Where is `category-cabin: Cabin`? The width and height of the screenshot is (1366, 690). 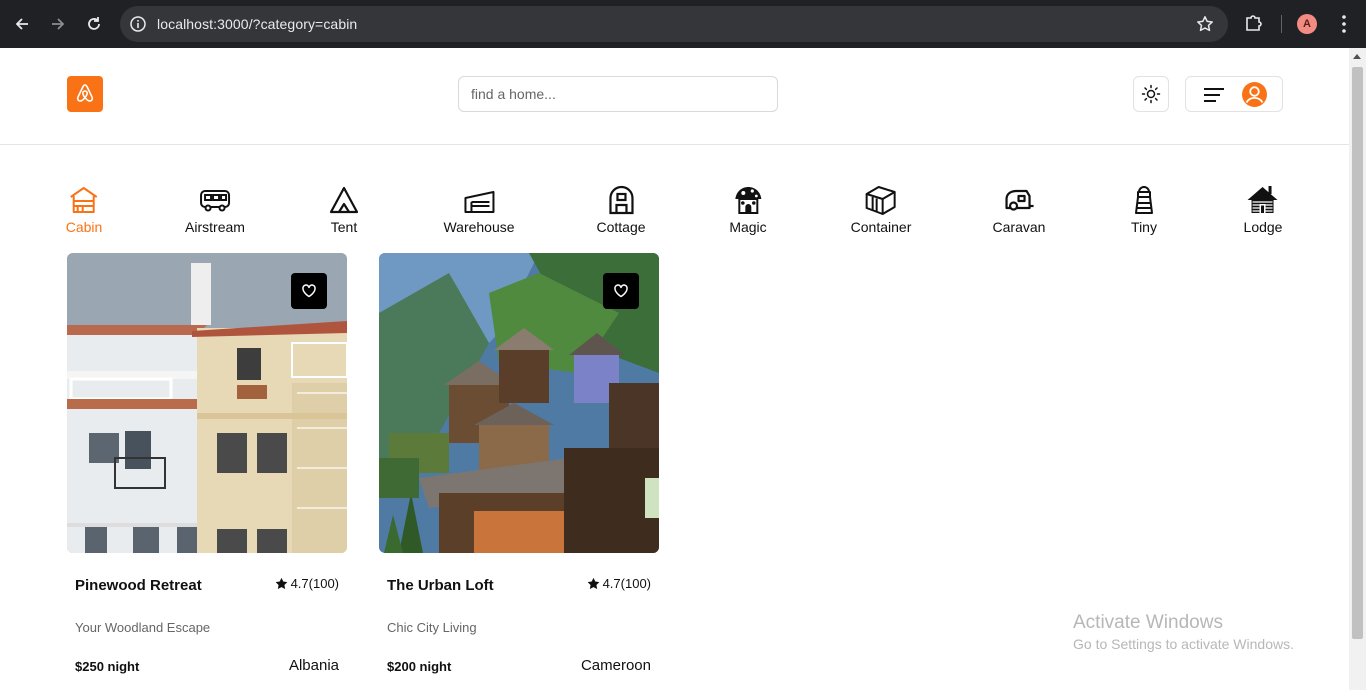
category-cabin: Cabin is located at coordinates (84, 209).